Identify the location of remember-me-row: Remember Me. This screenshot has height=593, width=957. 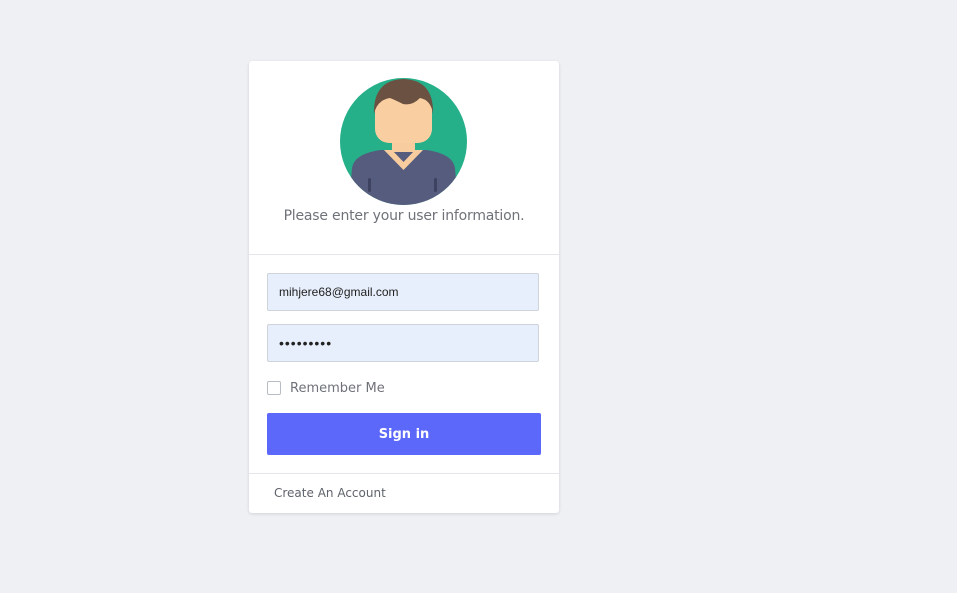
(326, 388).